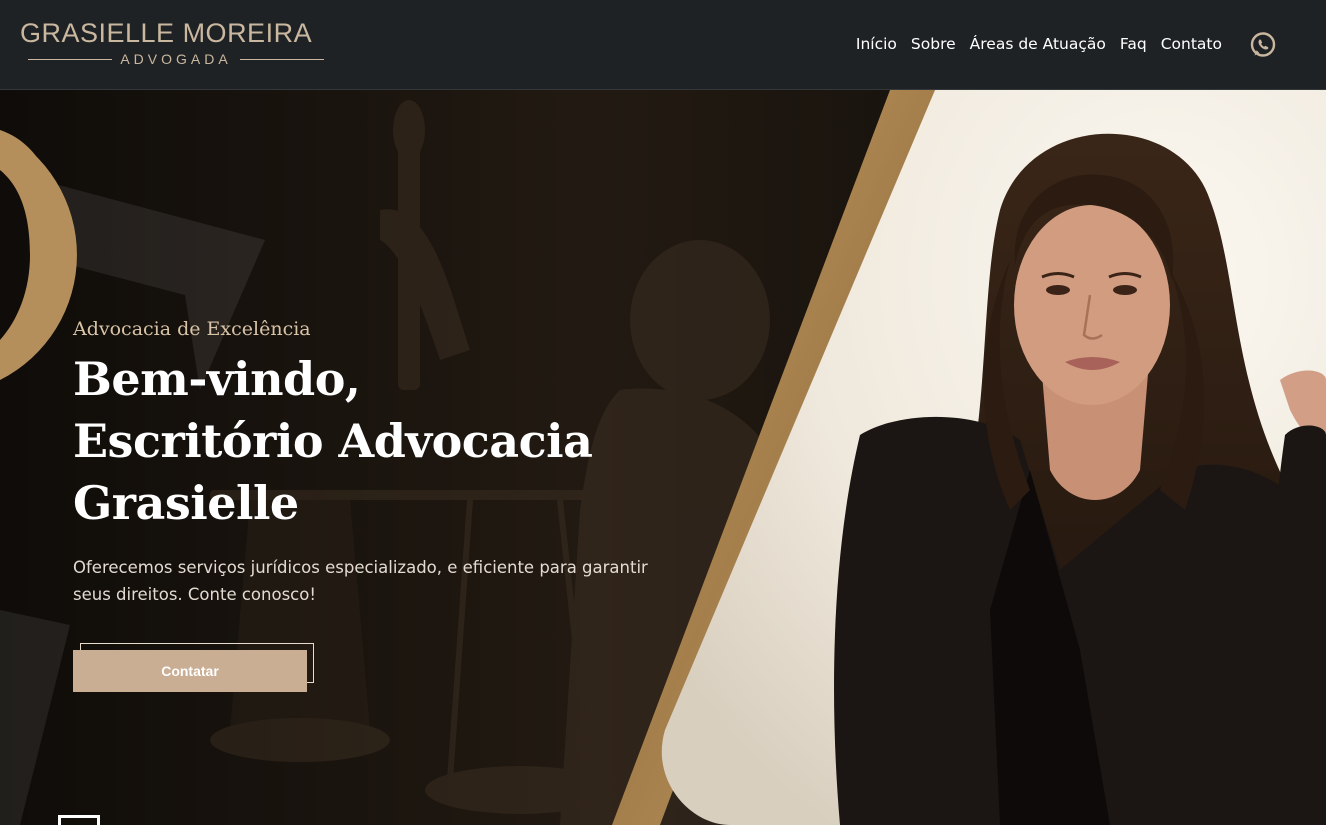  I want to click on brand-subtitle-row: ADVOGADA, so click(176, 59).